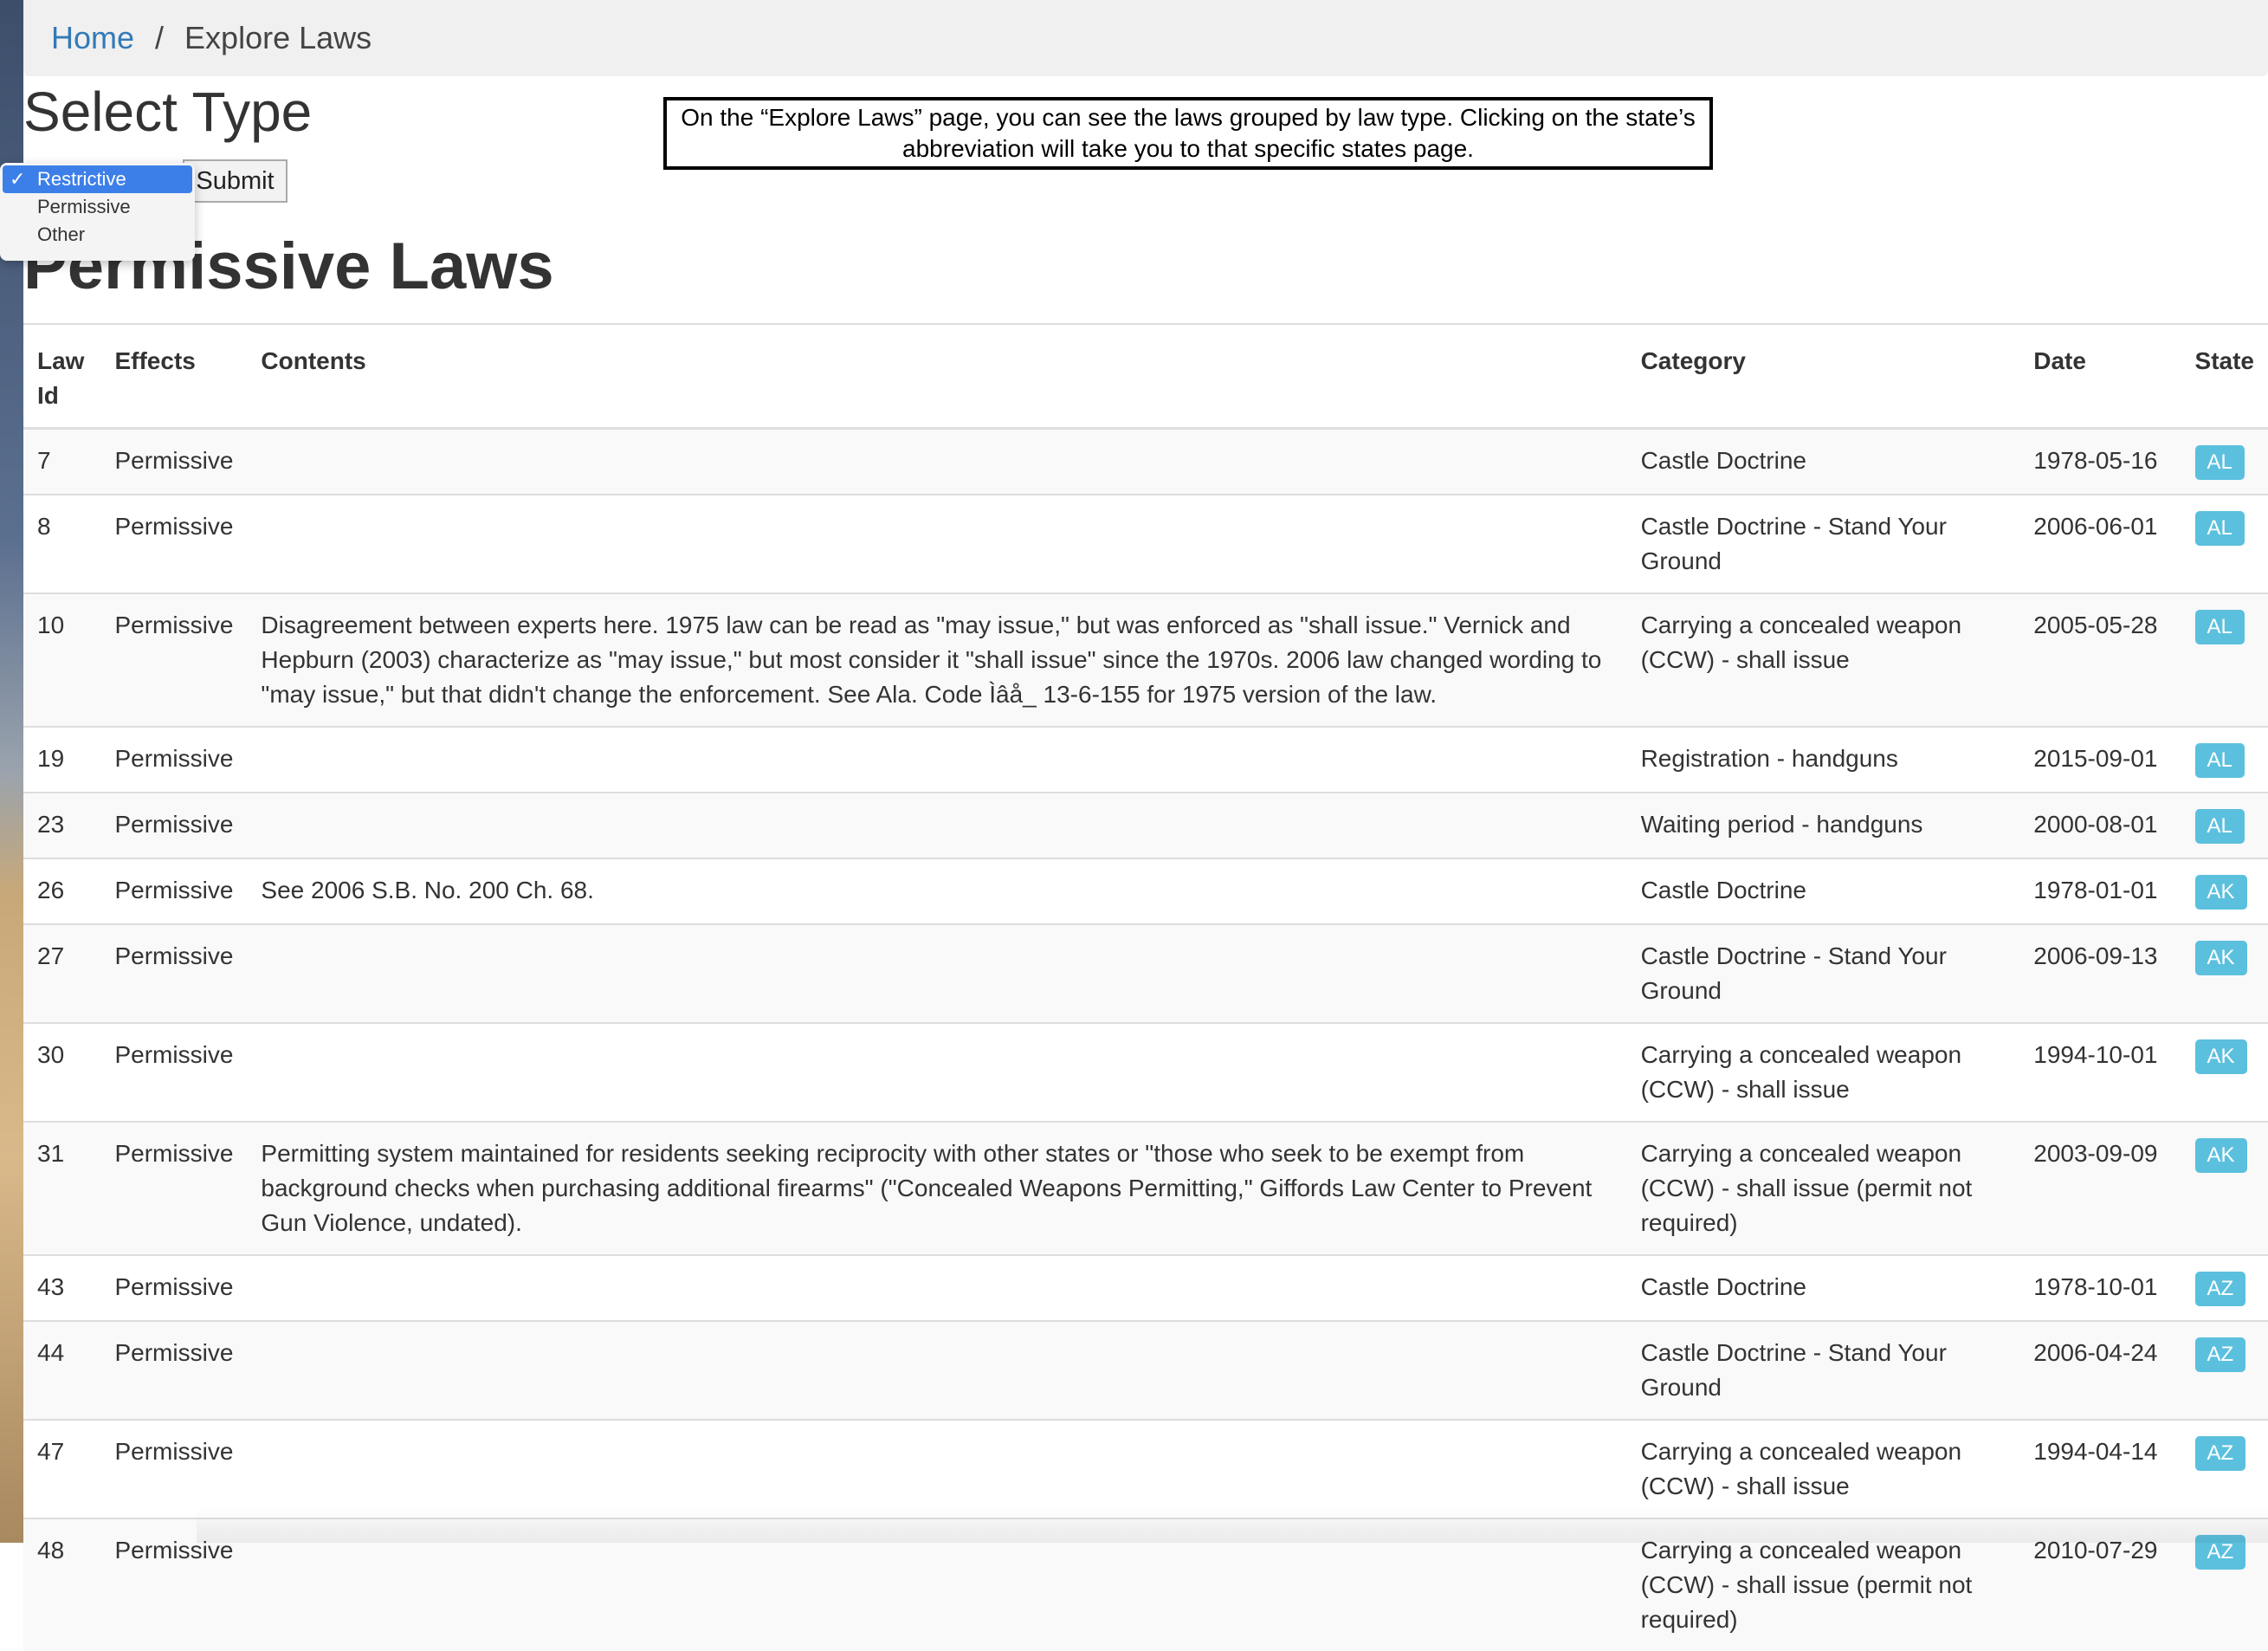  Describe the element at coordinates (62, 376) in the screenshot. I see `header-law-id: Law Id` at that location.